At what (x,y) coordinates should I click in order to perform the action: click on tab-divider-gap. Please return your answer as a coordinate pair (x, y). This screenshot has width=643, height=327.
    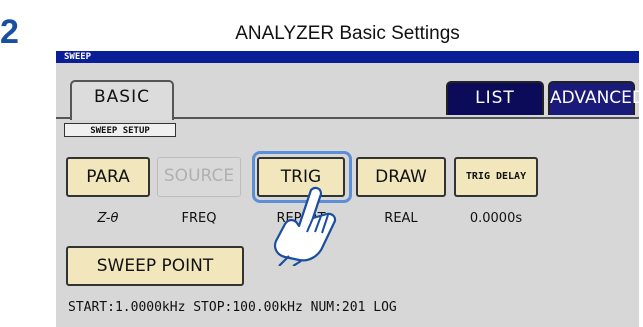
    Looking at the image, I should click on (122, 118).